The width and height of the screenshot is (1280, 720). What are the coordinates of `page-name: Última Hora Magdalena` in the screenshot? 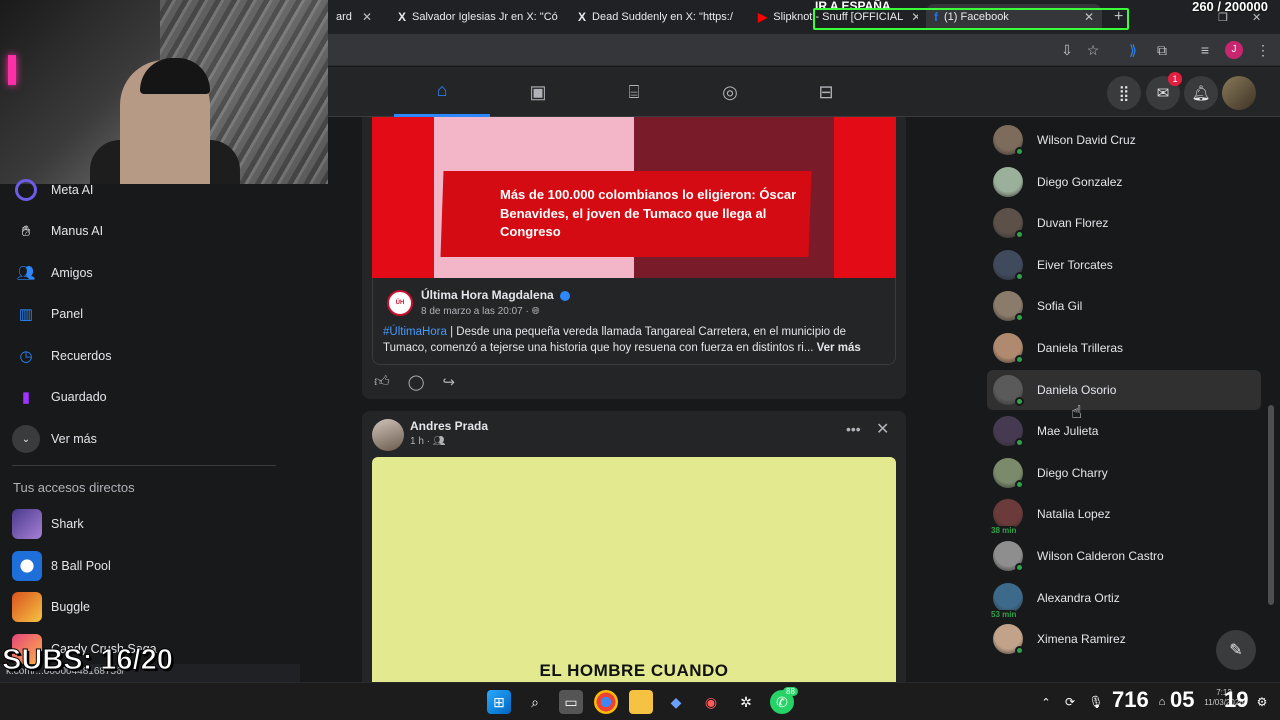 It's located at (487, 295).